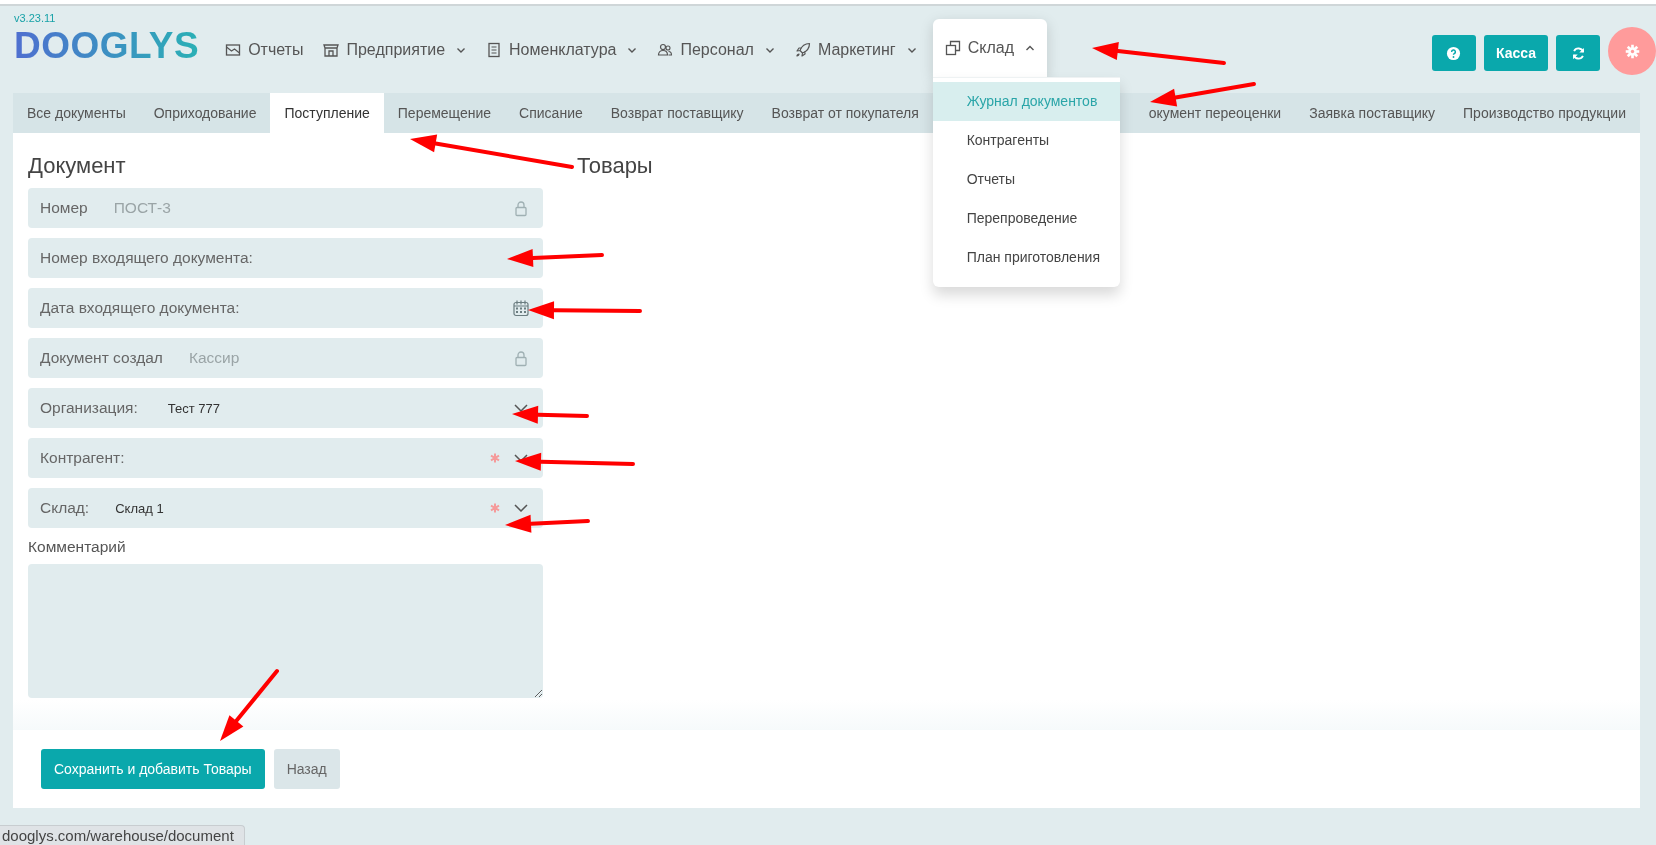 Image resolution: width=1656 pixels, height=845 pixels. Describe the element at coordinates (214, 358) in the screenshot. I see `field-value: Кассир` at that location.